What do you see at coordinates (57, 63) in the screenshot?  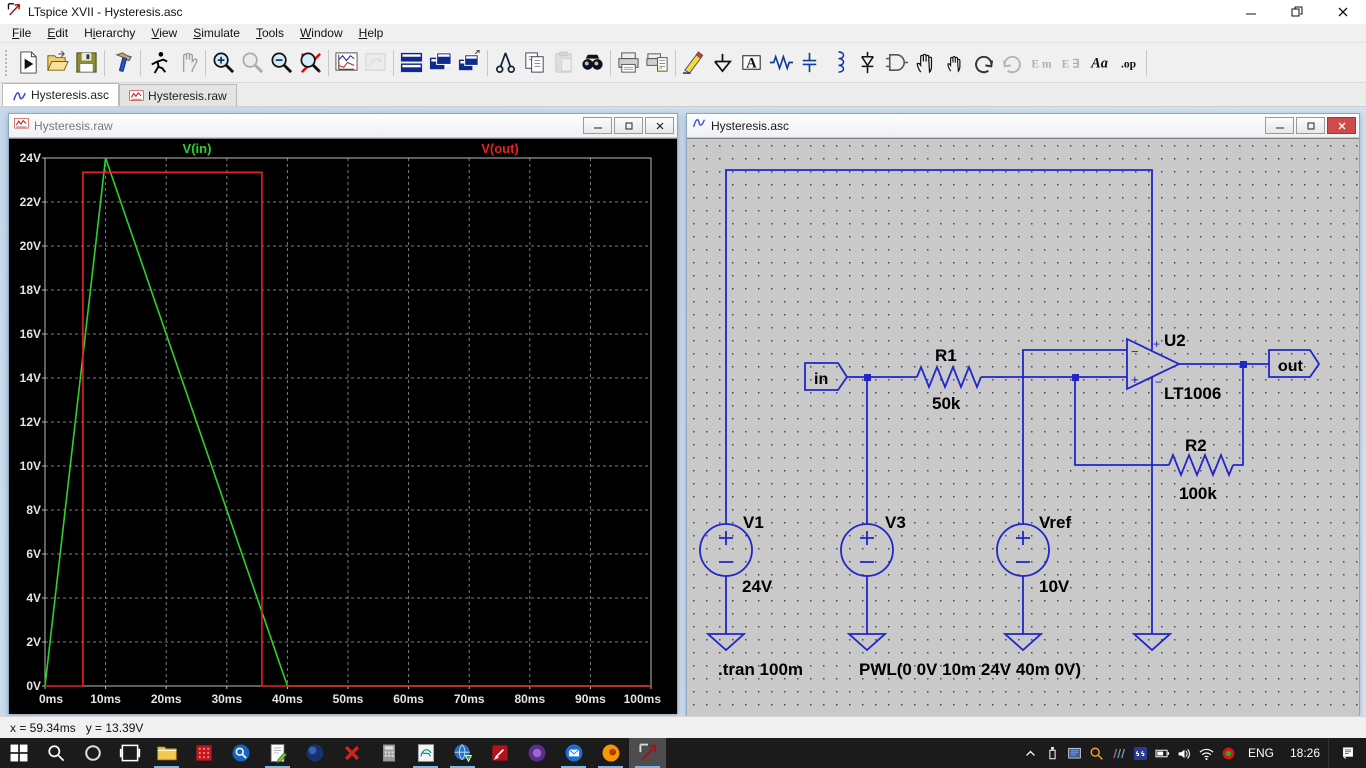 I see `open-file-button` at bounding box center [57, 63].